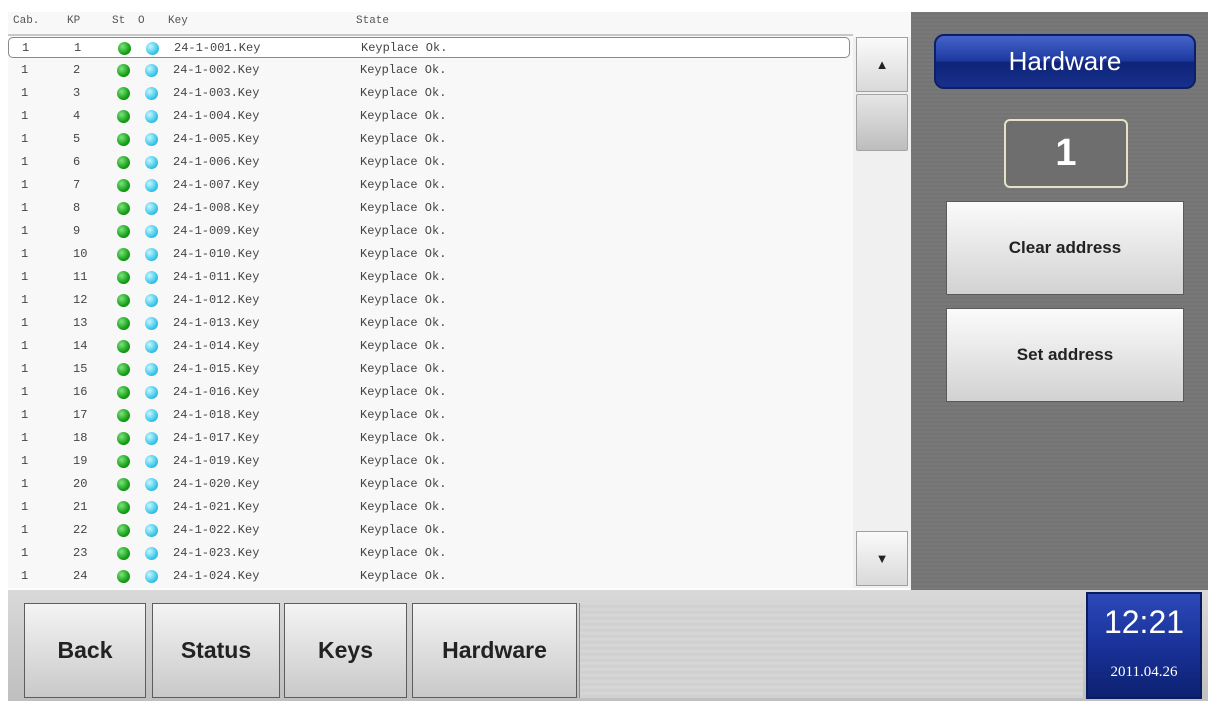 The width and height of the screenshot is (1208, 711). What do you see at coordinates (429, 415) in the screenshot?
I see `table-row: 1 17 24-1-018.Key Keyplace Ok.` at bounding box center [429, 415].